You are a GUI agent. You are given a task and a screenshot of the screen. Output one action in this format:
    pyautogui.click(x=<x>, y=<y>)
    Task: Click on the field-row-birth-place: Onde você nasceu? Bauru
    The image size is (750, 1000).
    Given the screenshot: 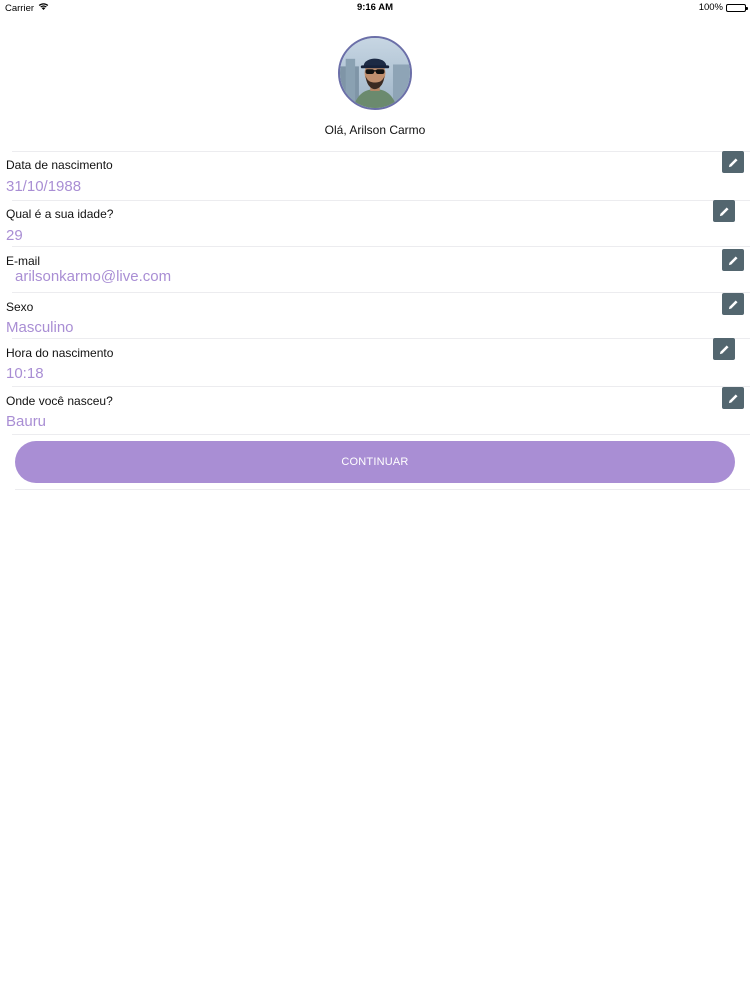 What is the action you would take?
    pyautogui.click(x=378, y=409)
    